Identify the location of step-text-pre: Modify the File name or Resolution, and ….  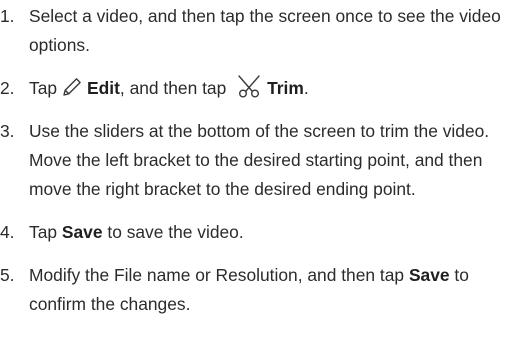
(217, 275).